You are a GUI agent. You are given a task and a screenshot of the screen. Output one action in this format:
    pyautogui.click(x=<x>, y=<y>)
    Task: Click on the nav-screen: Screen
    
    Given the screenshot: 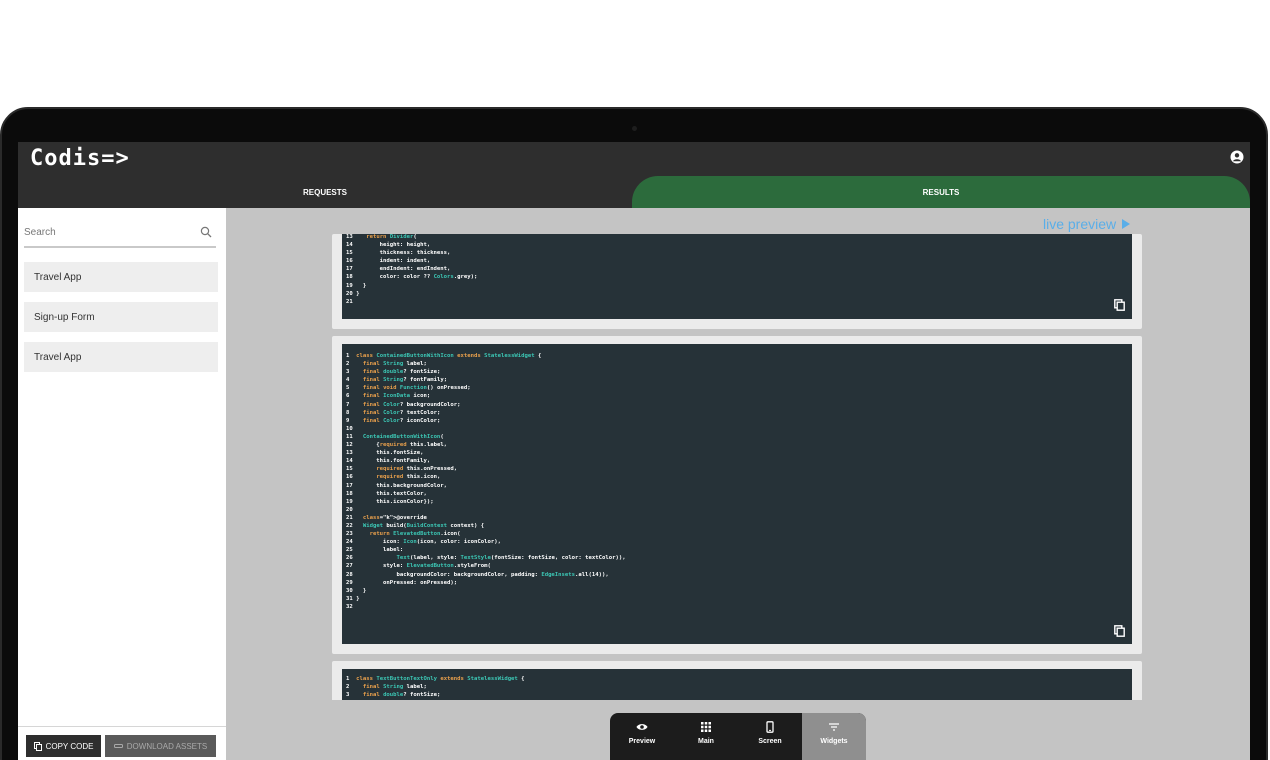 What is the action you would take?
    pyautogui.click(x=770, y=736)
    